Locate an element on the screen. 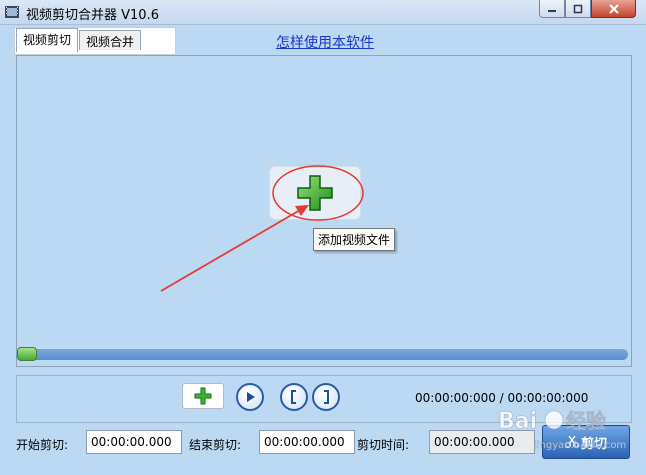 The width and height of the screenshot is (646, 475). bracket-left-icon is located at coordinates (293, 397).